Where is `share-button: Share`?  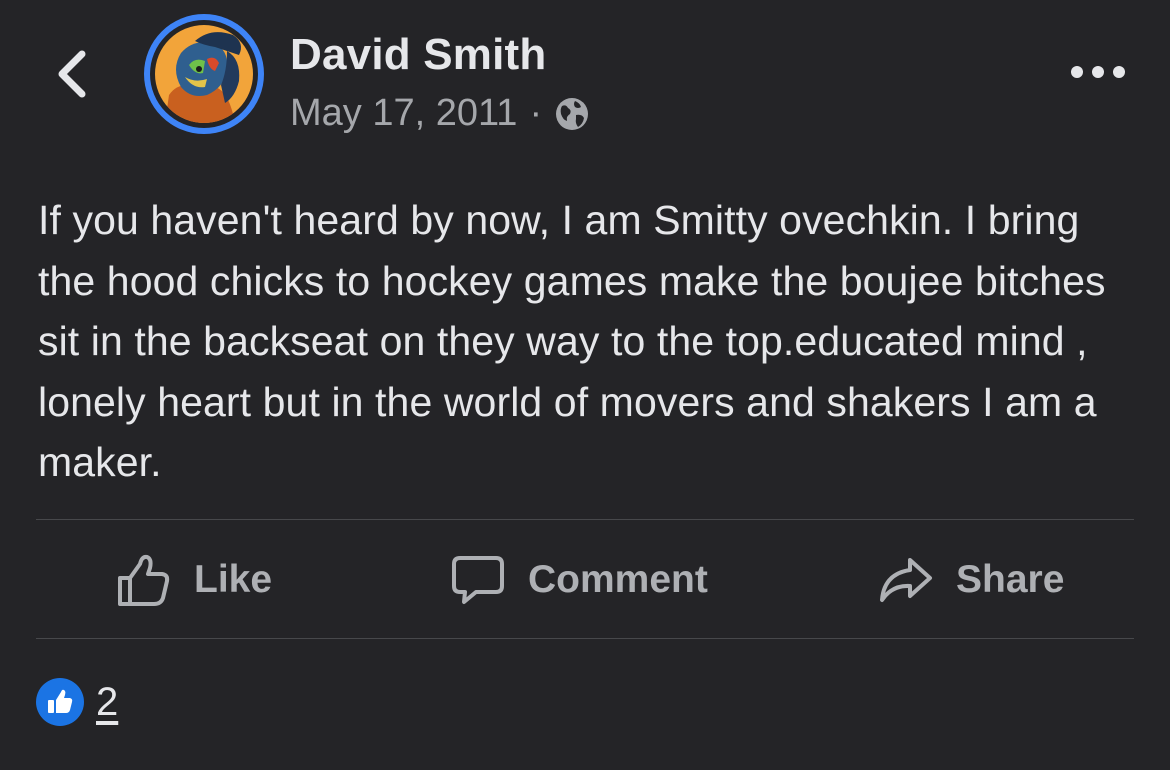
share-button: Share is located at coordinates (971, 579).